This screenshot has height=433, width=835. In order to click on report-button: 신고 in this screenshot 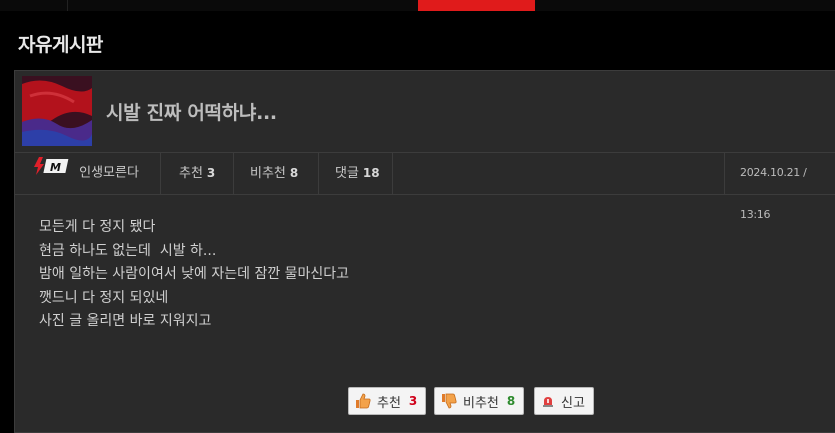, I will do `click(564, 401)`.